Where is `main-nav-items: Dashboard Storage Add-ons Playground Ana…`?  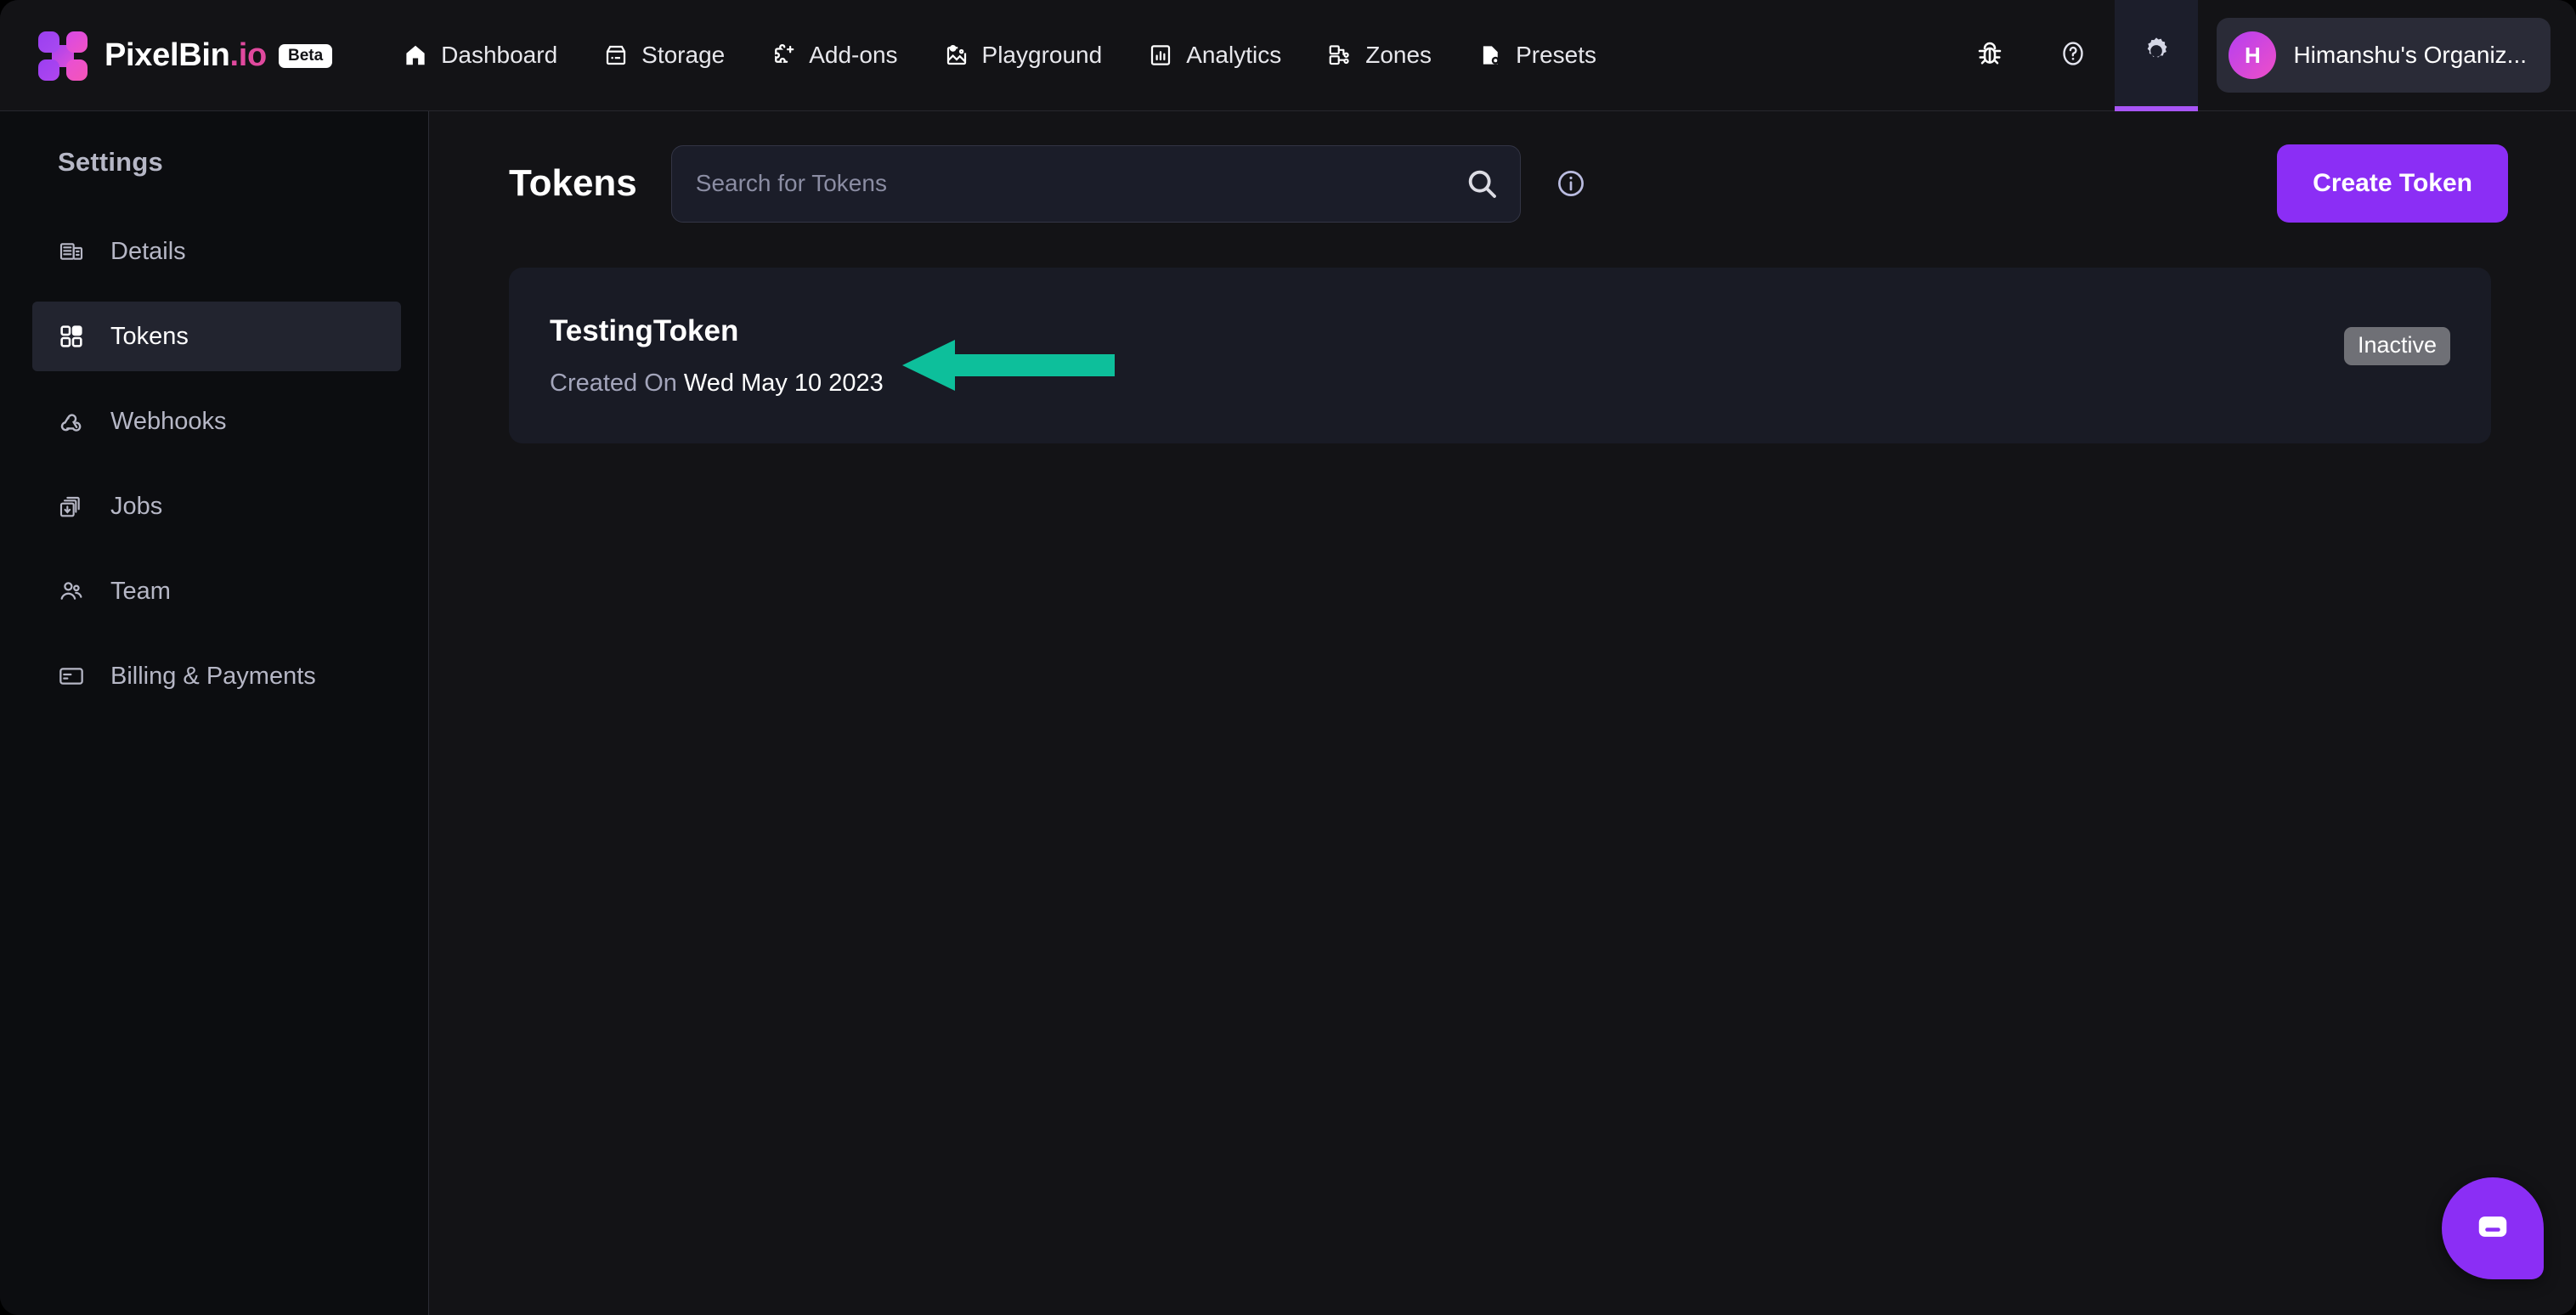
main-nav-items: Dashboard Storage Add-ons Playground Ana… is located at coordinates (999, 55).